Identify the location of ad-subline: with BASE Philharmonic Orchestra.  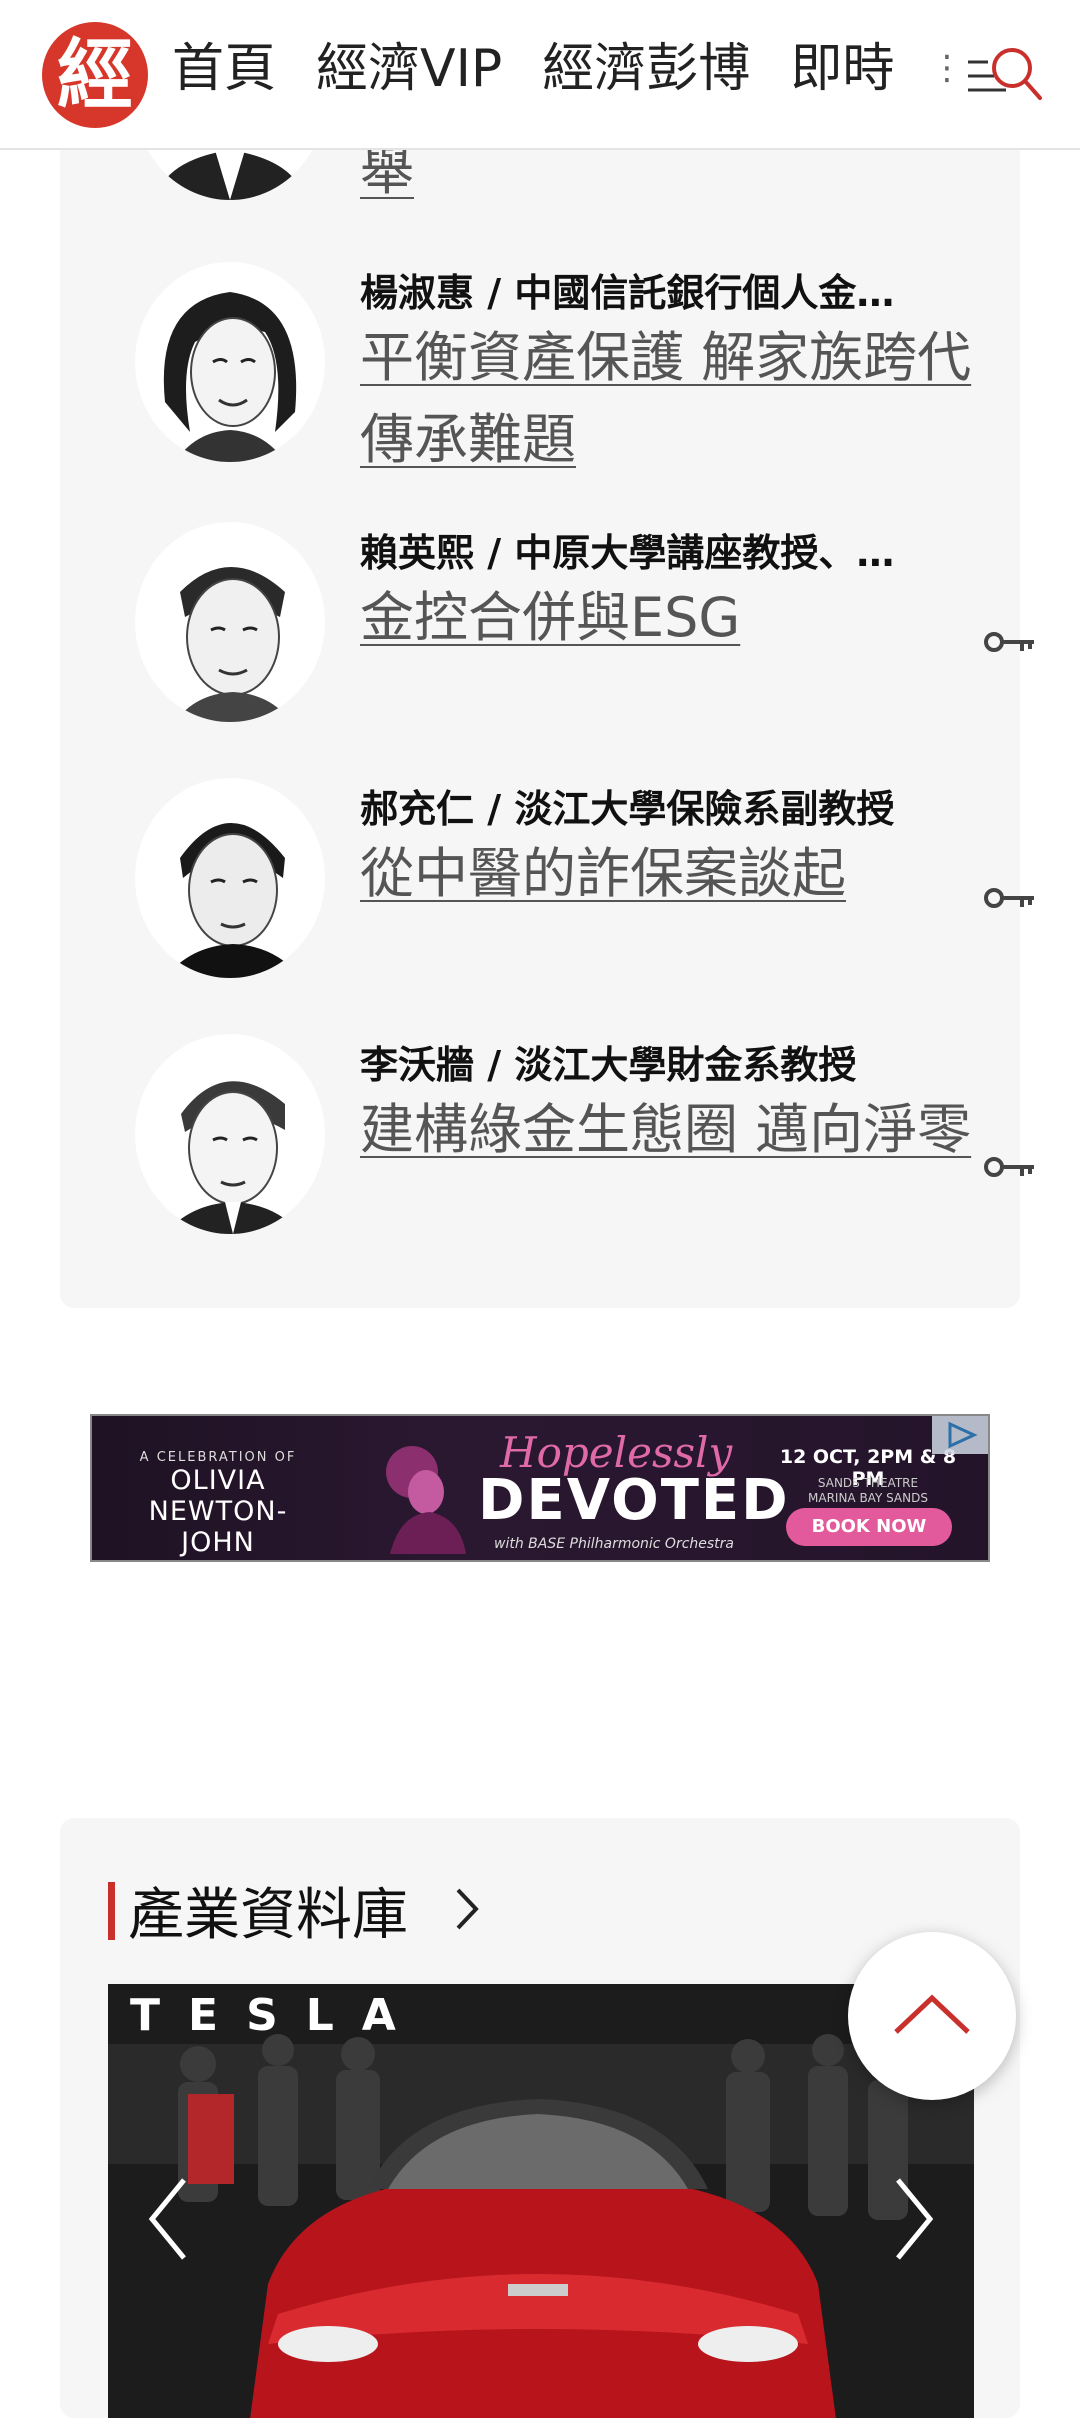
(614, 1544).